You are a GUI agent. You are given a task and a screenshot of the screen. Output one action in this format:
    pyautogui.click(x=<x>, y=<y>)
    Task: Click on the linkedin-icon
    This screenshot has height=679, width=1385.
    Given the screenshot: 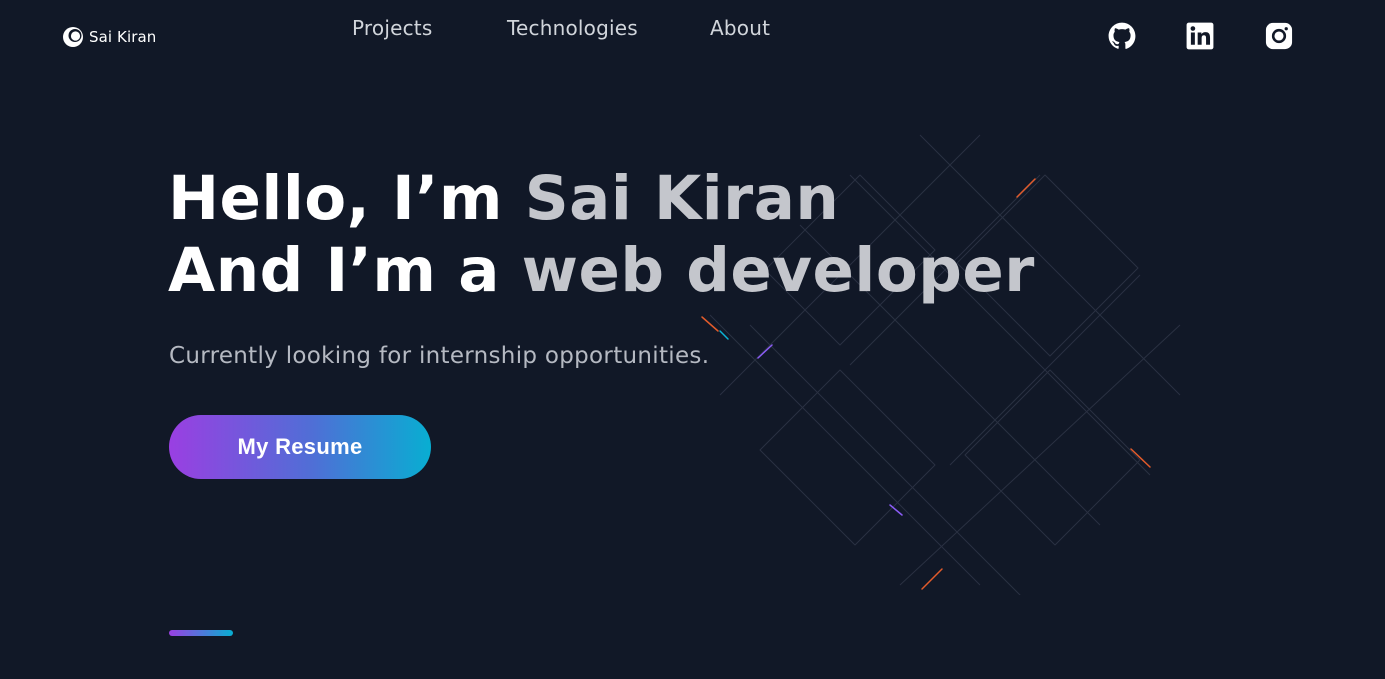 What is the action you would take?
    pyautogui.click(x=1200, y=36)
    